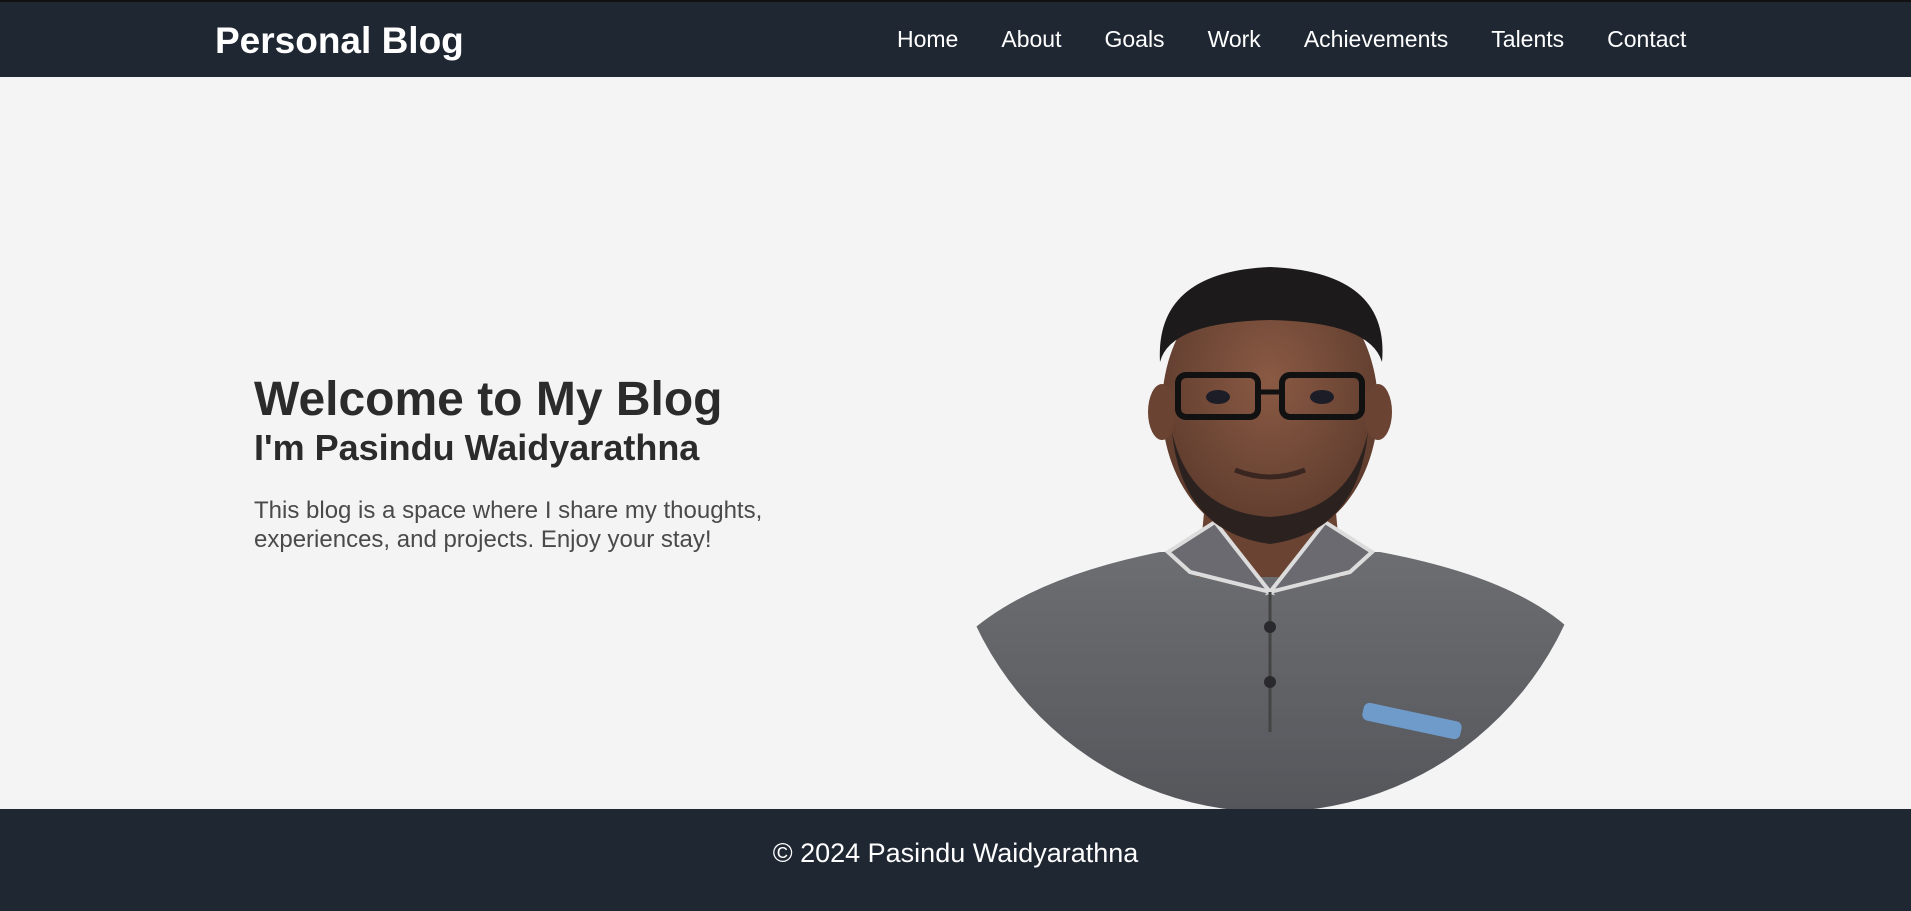 The image size is (1911, 911). I want to click on site-footer: © 2024 Pasindu Waidyarathna, so click(955, 860).